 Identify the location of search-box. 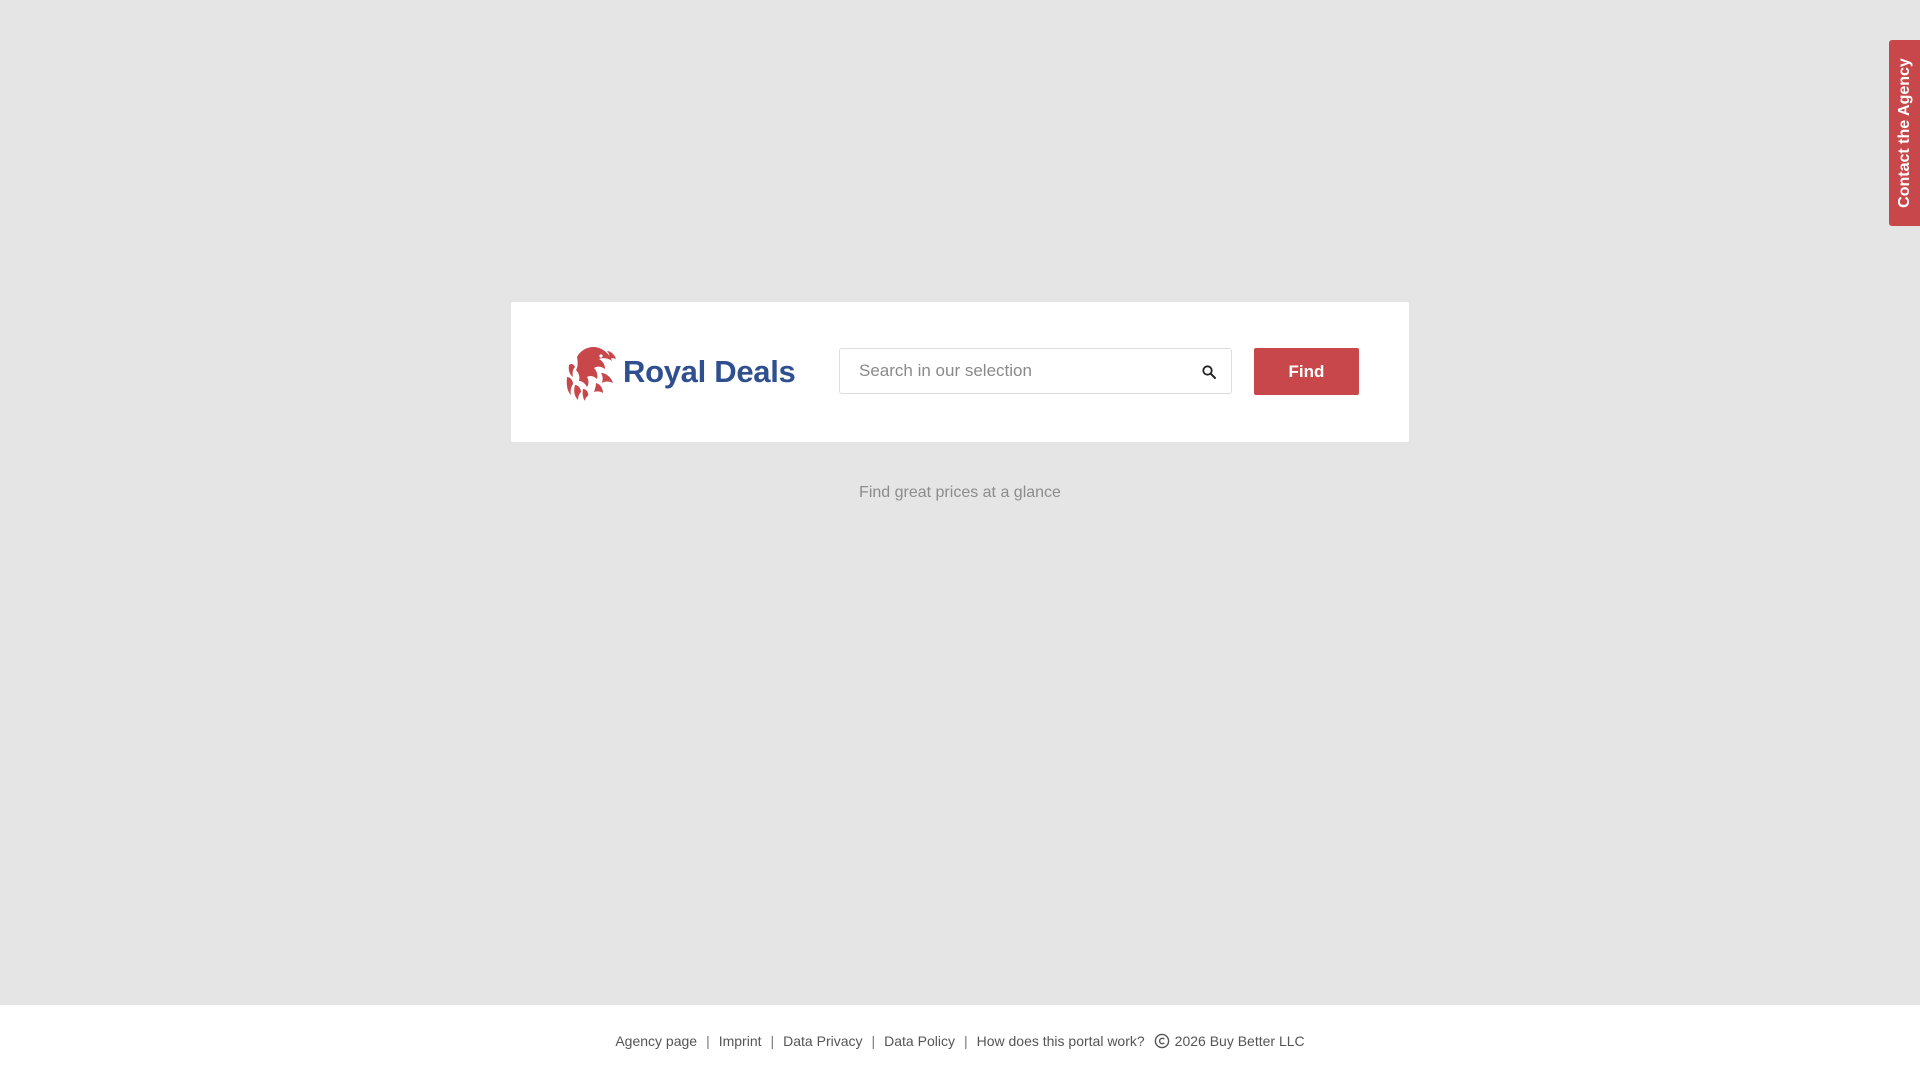
(1035, 371).